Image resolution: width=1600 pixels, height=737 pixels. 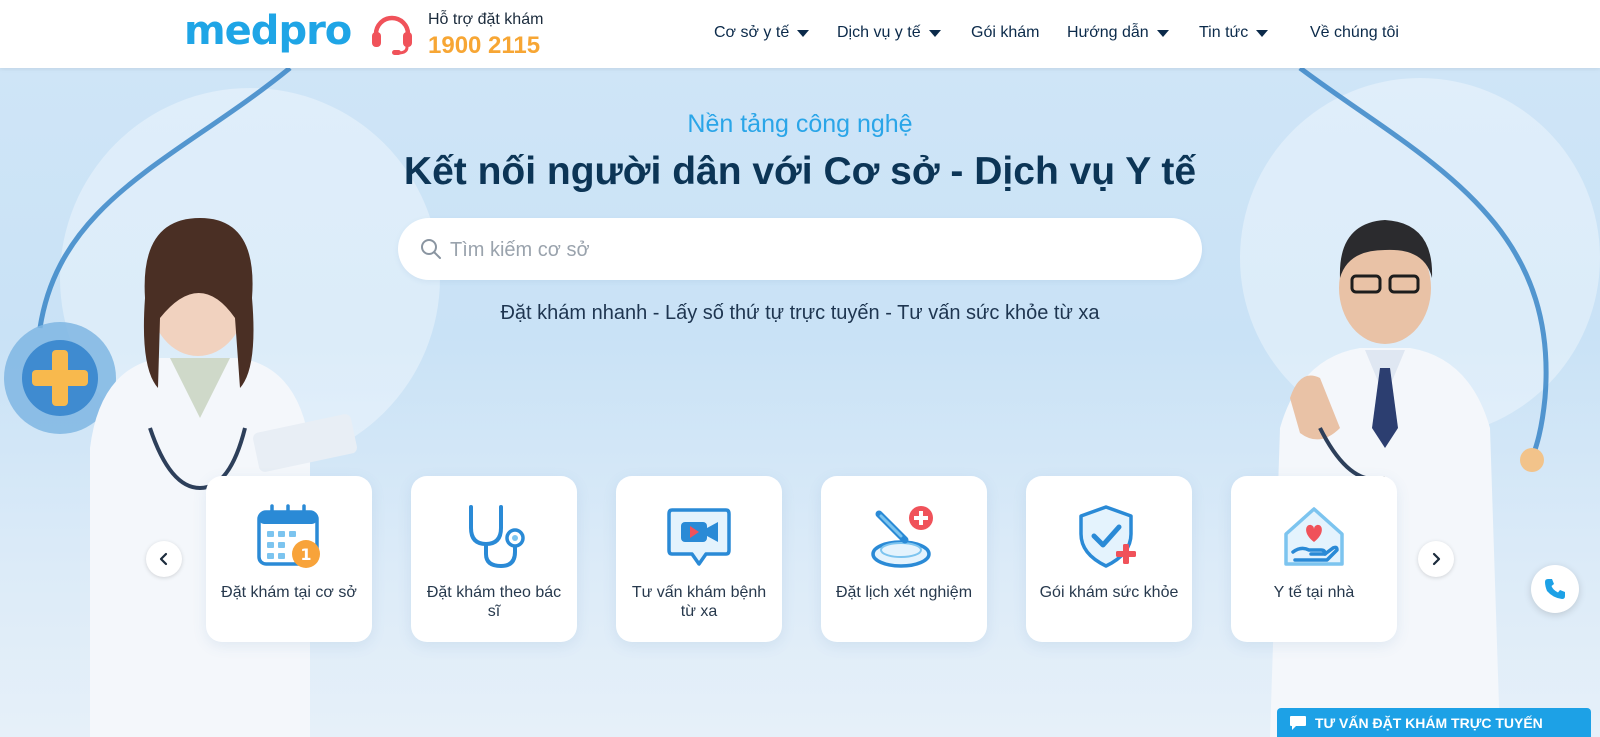 What do you see at coordinates (288, 536) in the screenshot?
I see `calendar-icon: 1` at bounding box center [288, 536].